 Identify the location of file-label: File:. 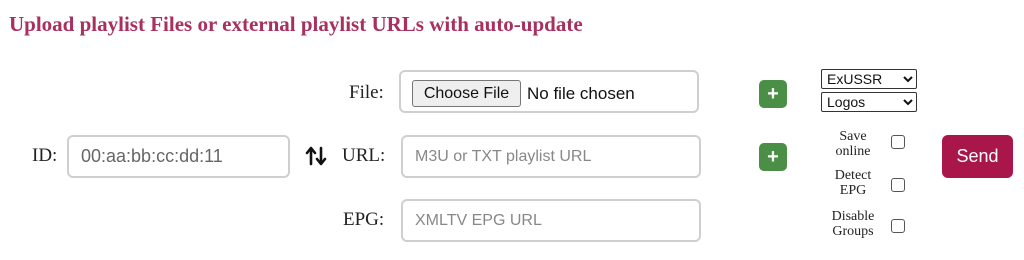
(366, 92).